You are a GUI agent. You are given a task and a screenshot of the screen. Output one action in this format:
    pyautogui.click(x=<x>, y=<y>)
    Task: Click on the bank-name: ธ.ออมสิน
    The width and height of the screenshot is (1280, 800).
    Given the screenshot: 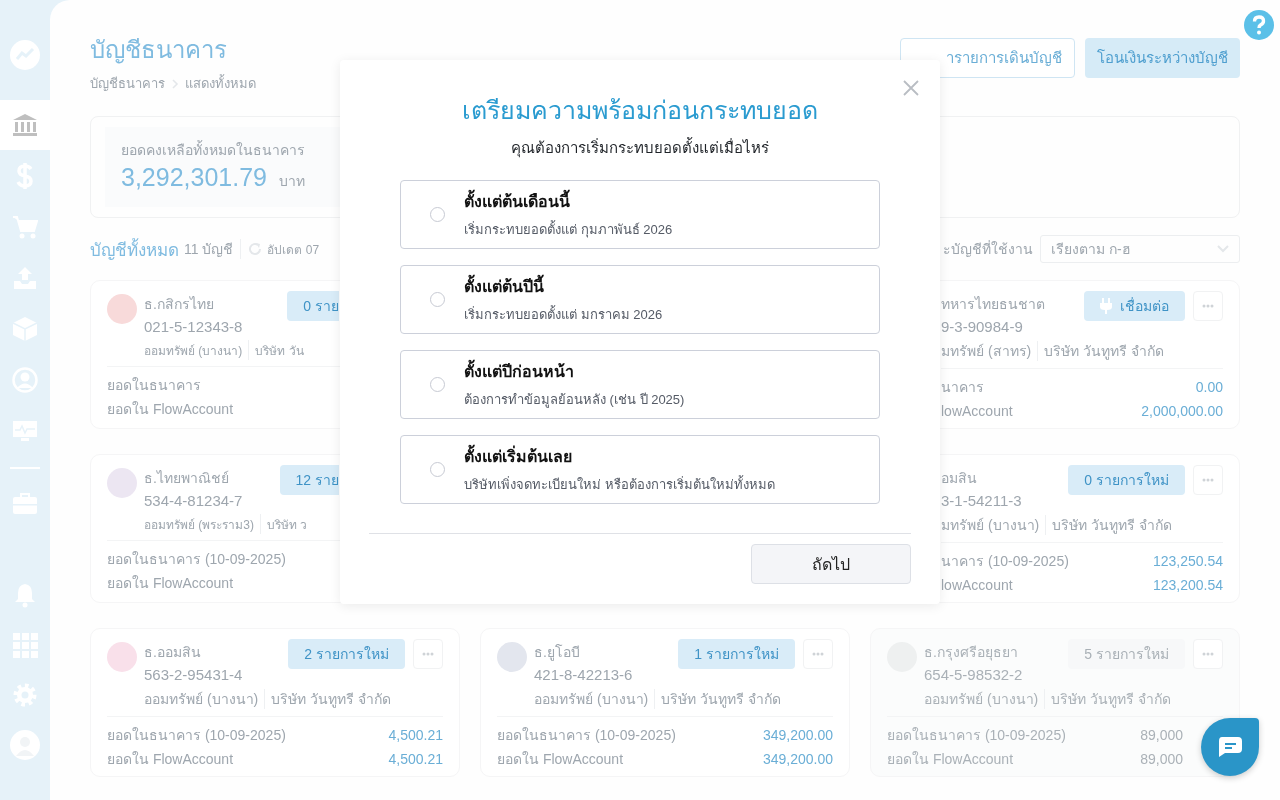 What is the action you would take?
    pyautogui.click(x=173, y=652)
    